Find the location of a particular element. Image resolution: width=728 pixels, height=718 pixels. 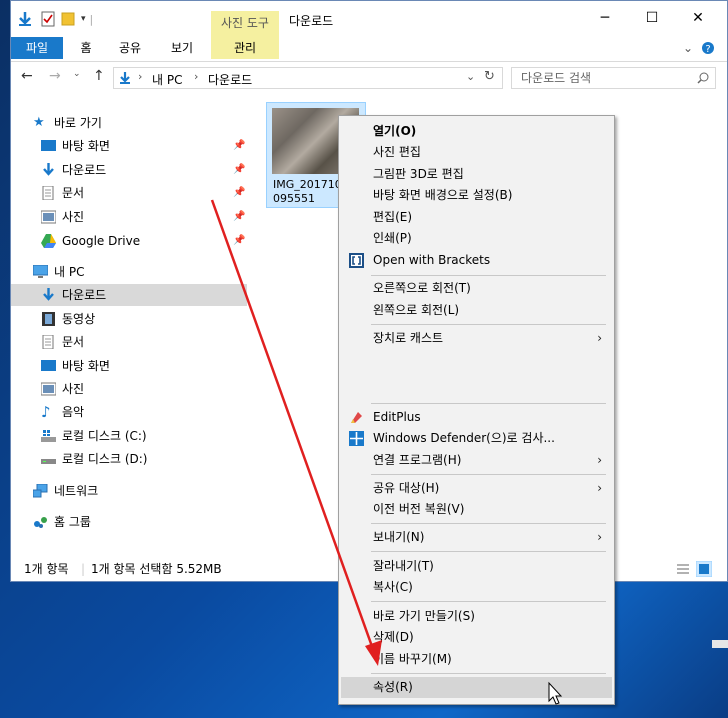

annotation-arrow-line is located at coordinates (293, 426).